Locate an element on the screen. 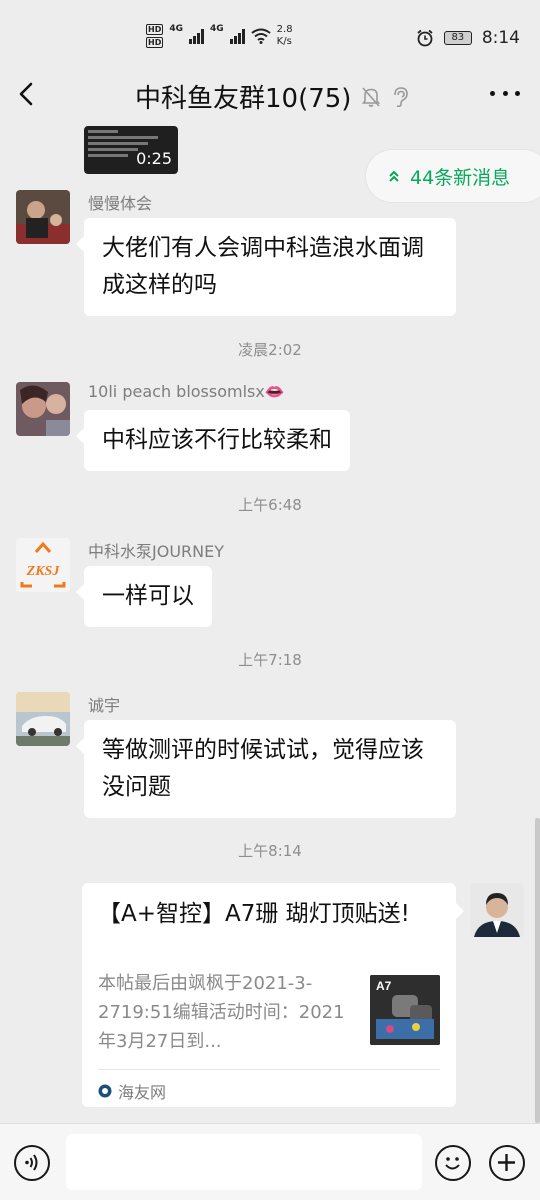 The height and width of the screenshot is (1200, 540). message-text: 一样可以 is located at coordinates (148, 596).